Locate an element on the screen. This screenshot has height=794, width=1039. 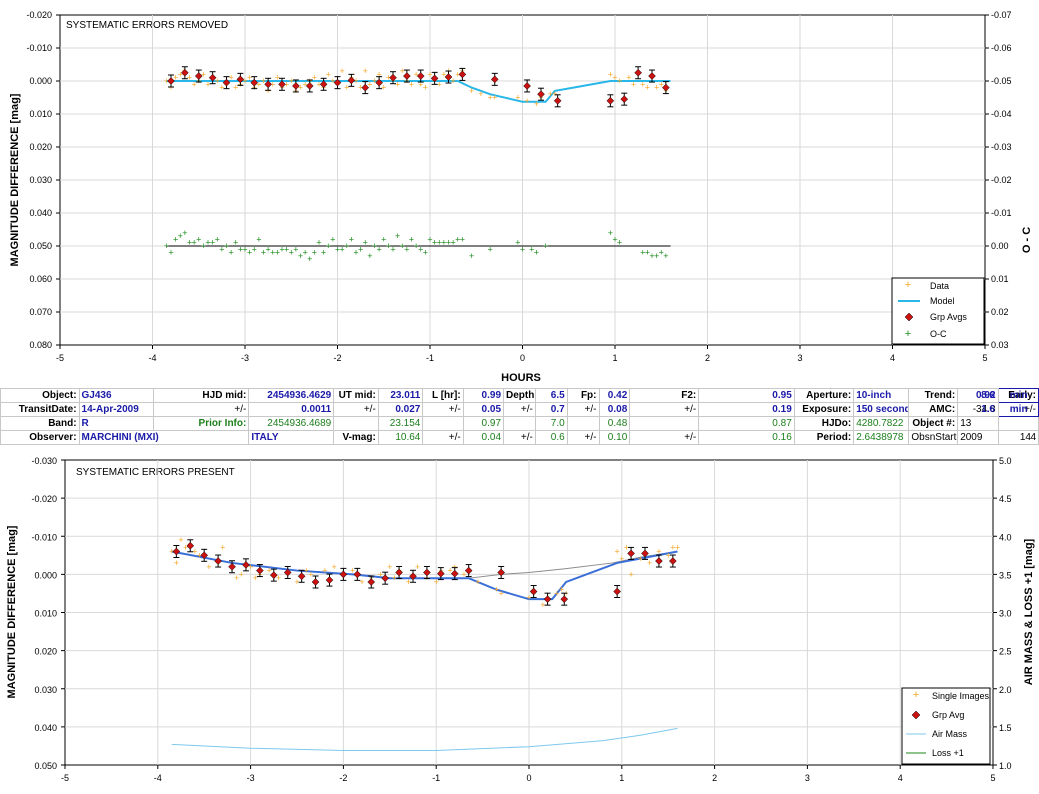
hjd-err: 0.0011 is located at coordinates (291, 409).